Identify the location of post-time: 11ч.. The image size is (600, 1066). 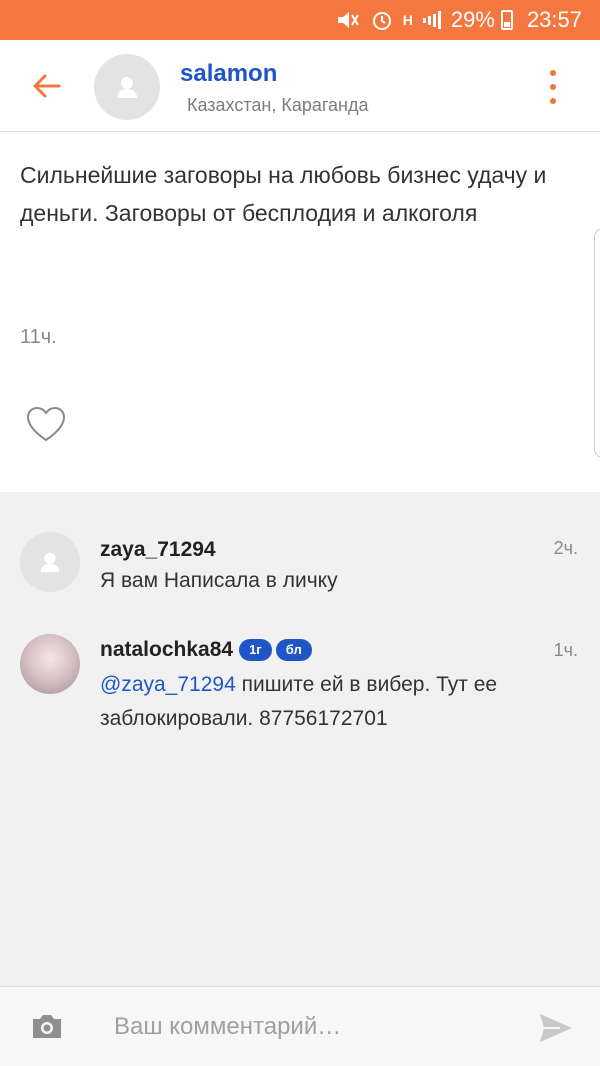
(38, 337).